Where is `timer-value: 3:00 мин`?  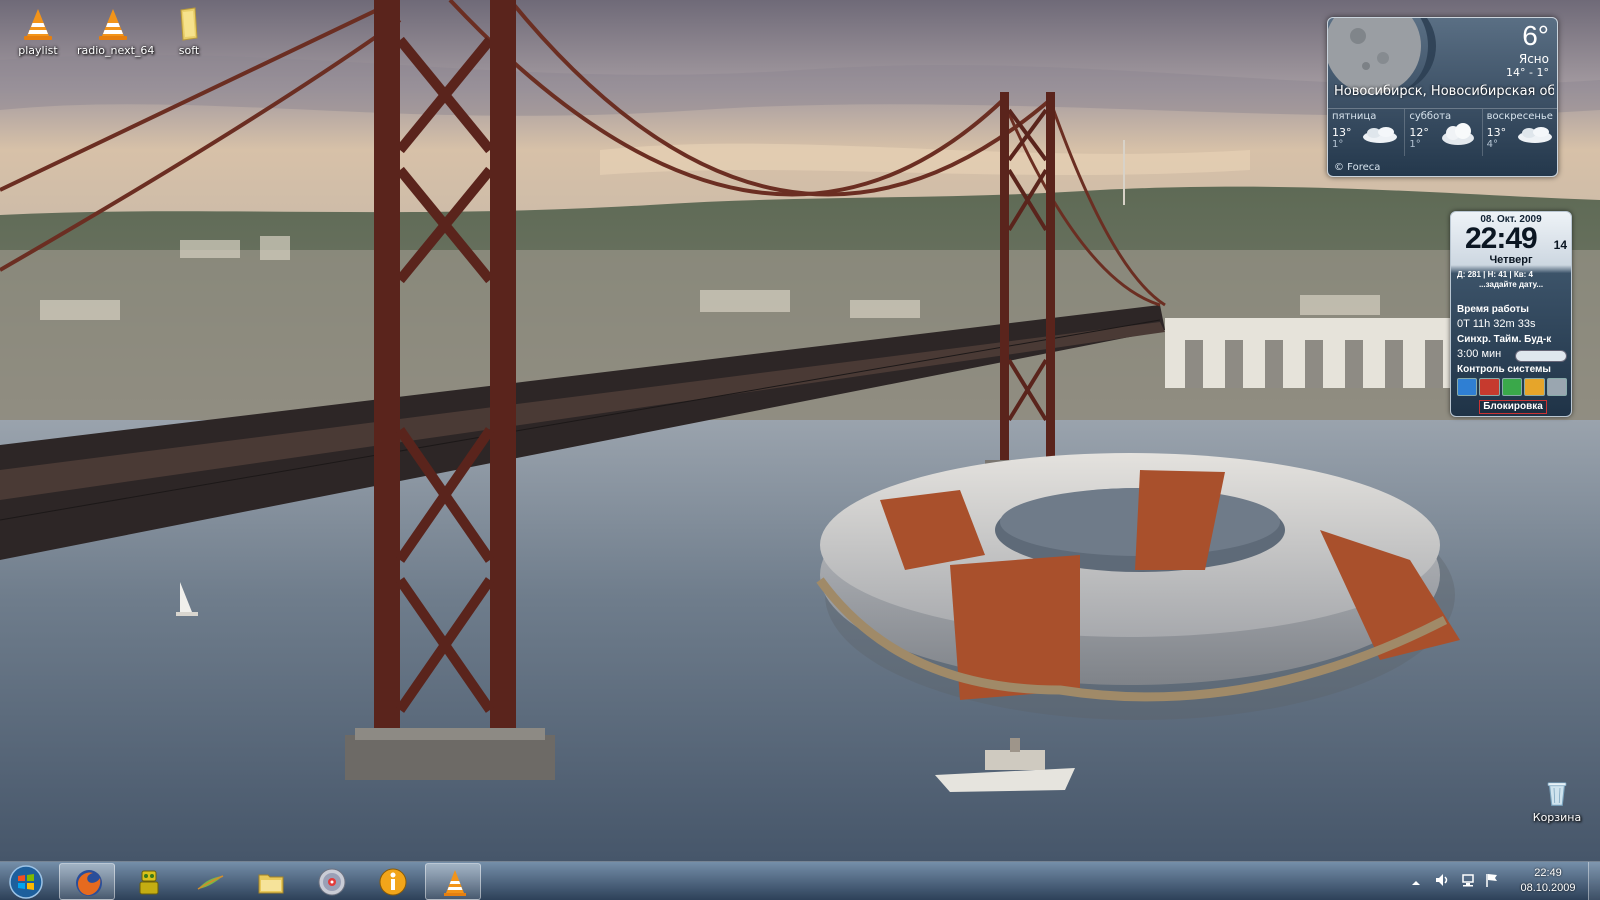
timer-value: 3:00 мин is located at coordinates (1479, 354).